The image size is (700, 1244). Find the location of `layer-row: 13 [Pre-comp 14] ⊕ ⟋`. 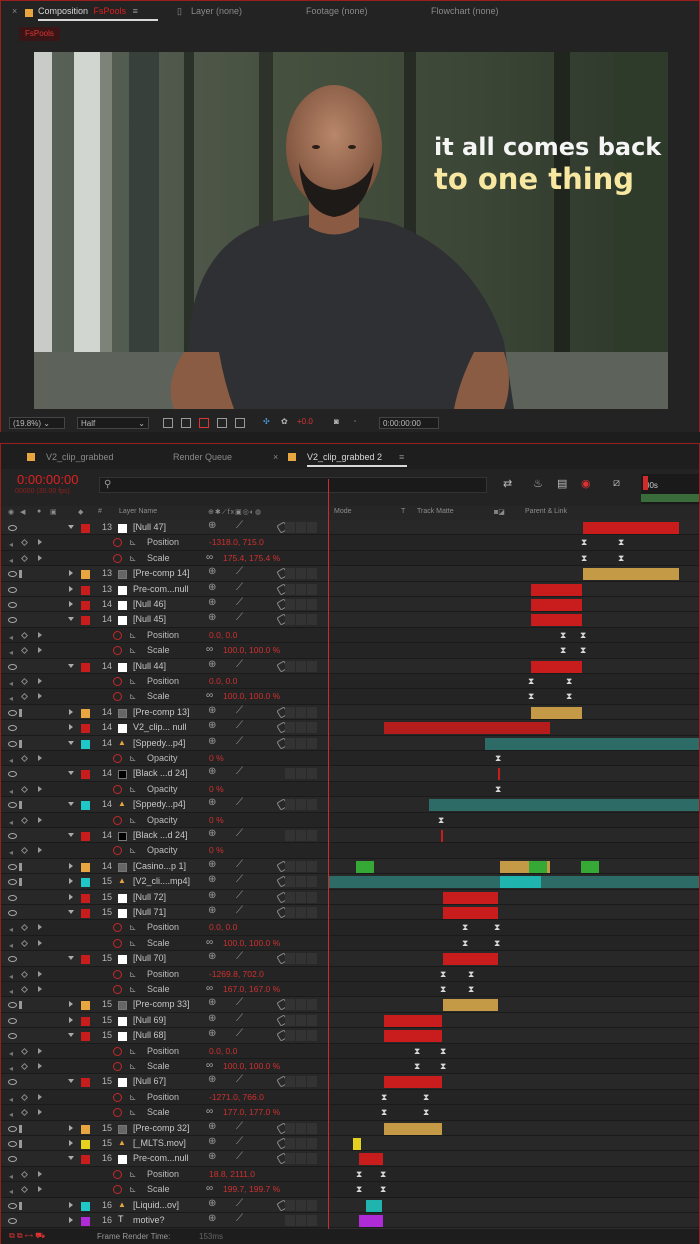

layer-row: 13 [Pre-comp 14] ⊕ ⟋ is located at coordinates (350, 574).